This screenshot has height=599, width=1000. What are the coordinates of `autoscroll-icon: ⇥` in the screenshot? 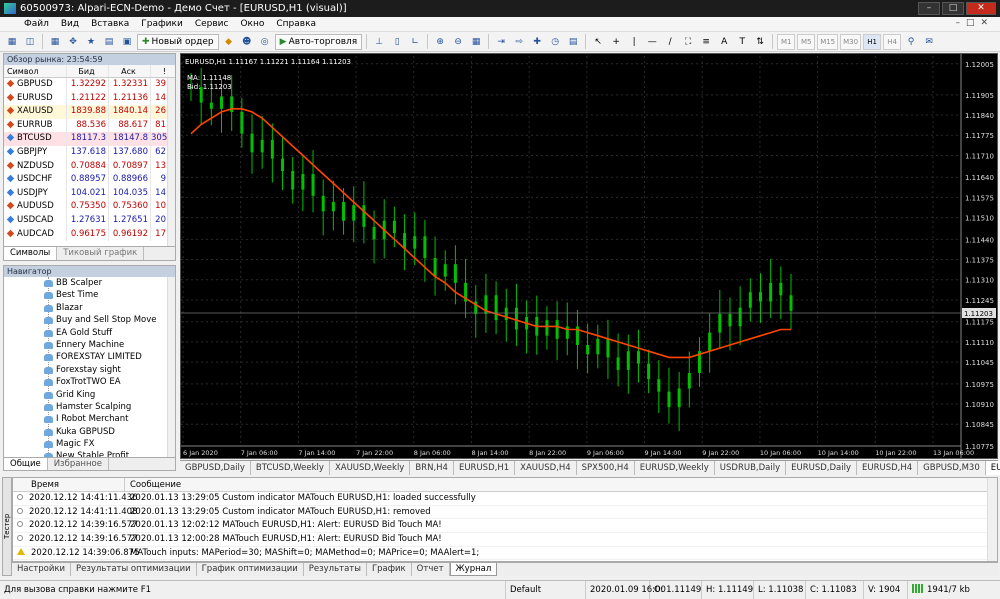 It's located at (501, 42).